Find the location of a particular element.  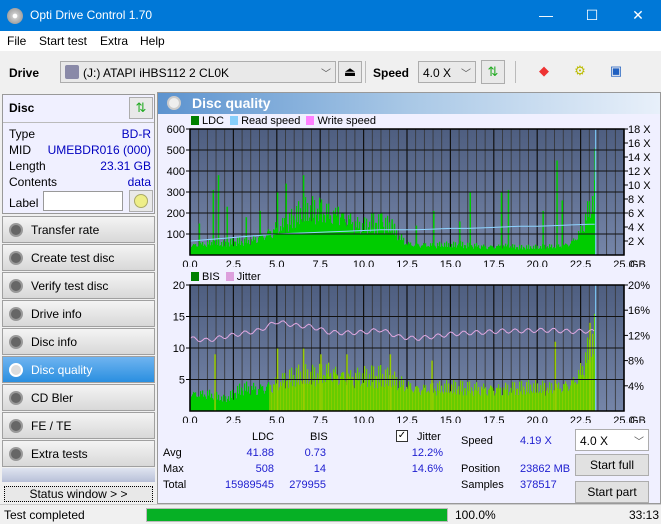

x-tick-label: 15.0 is located at coordinates (450, 419).